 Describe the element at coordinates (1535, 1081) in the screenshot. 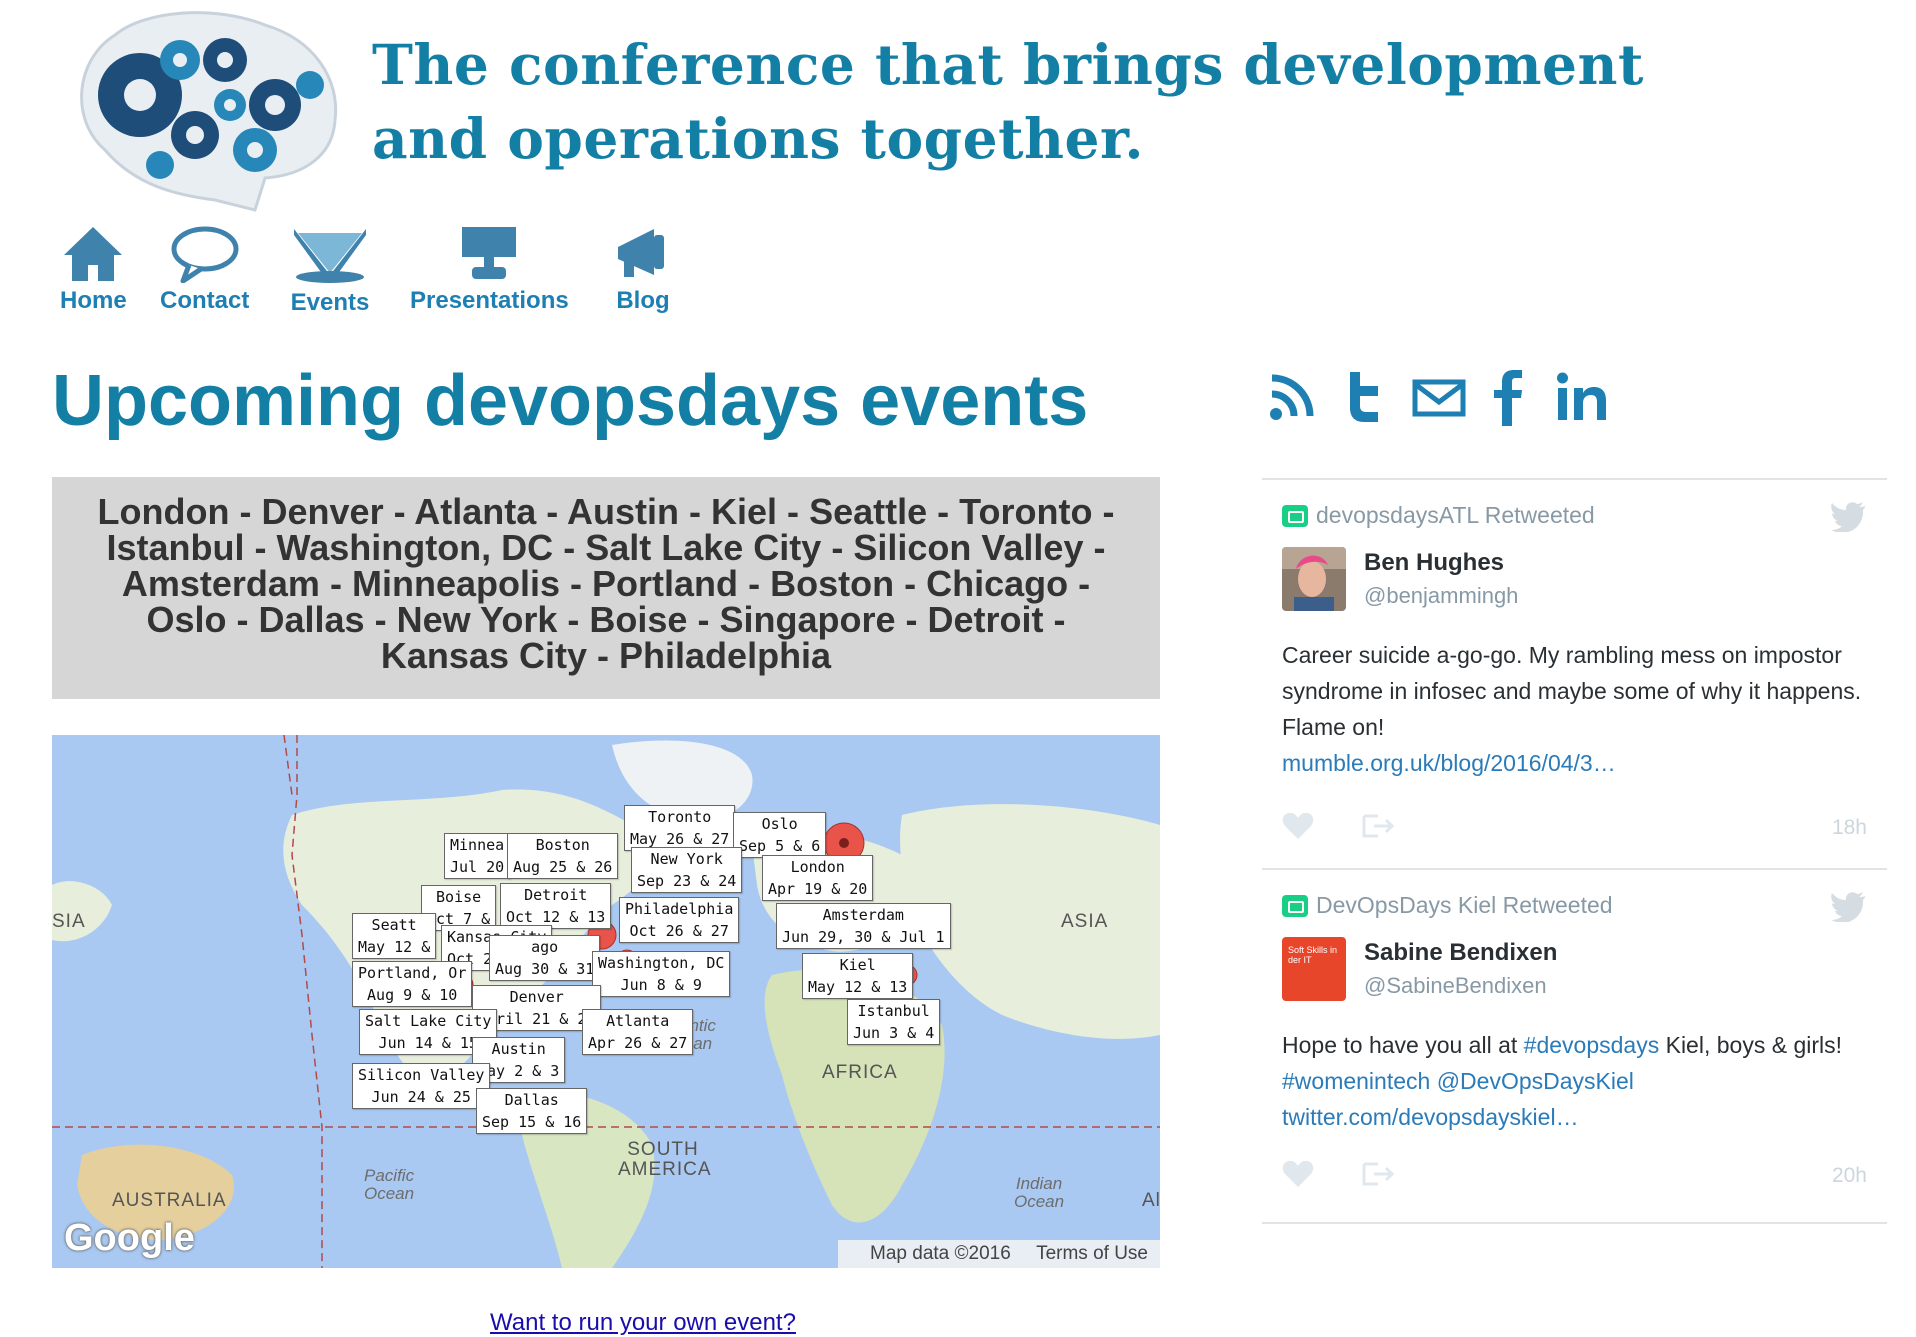

I see `mention-link: @DevOpsDaysKiel` at that location.